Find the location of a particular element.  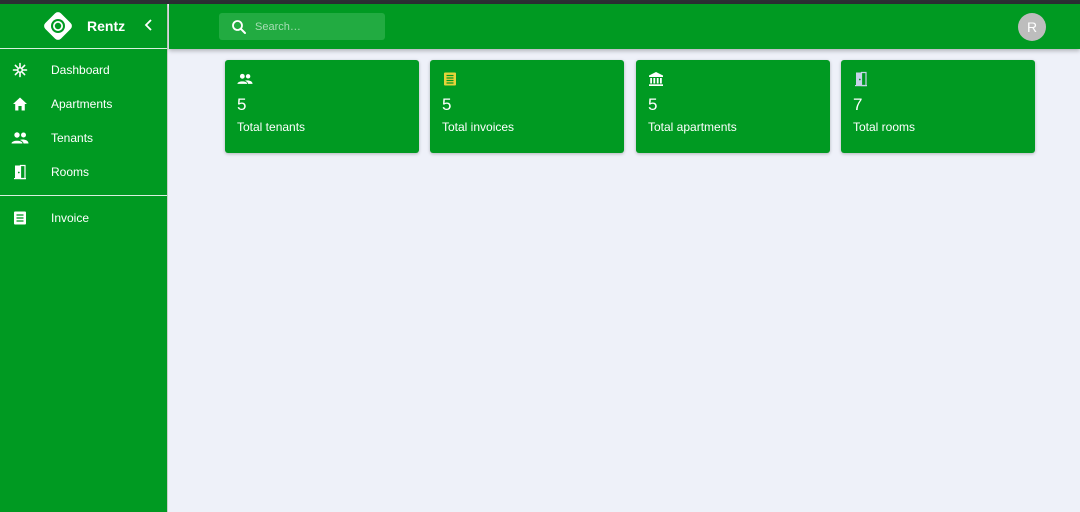

stat-card-invoices: 5 Total invoices is located at coordinates (527, 106).